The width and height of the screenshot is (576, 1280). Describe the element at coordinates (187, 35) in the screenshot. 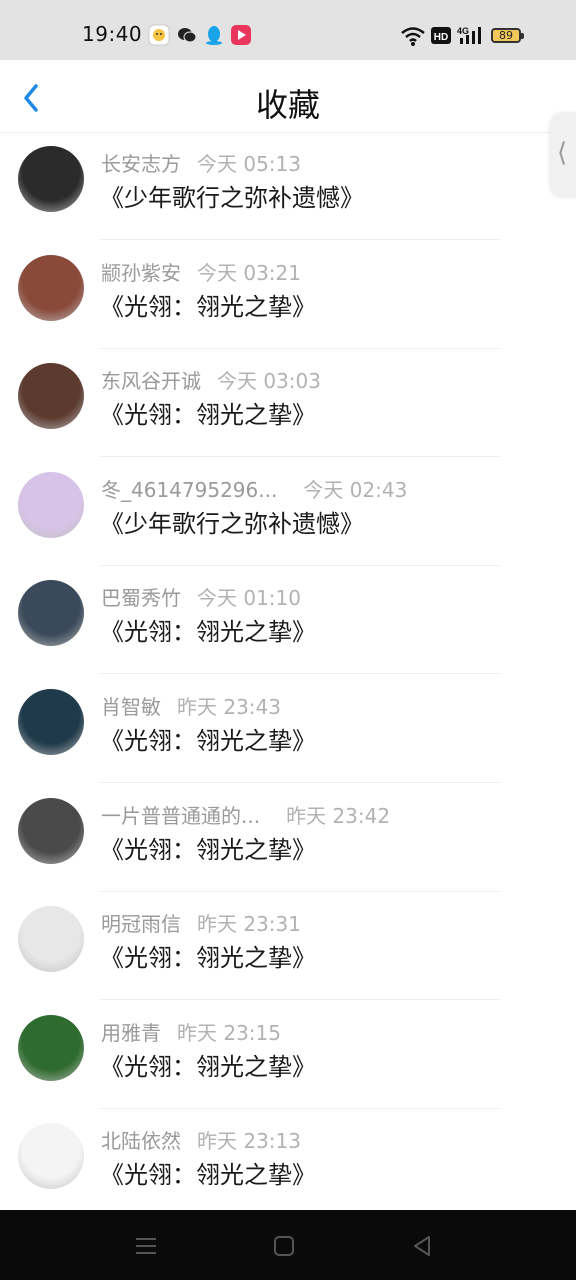

I see `wechat-icon` at that location.